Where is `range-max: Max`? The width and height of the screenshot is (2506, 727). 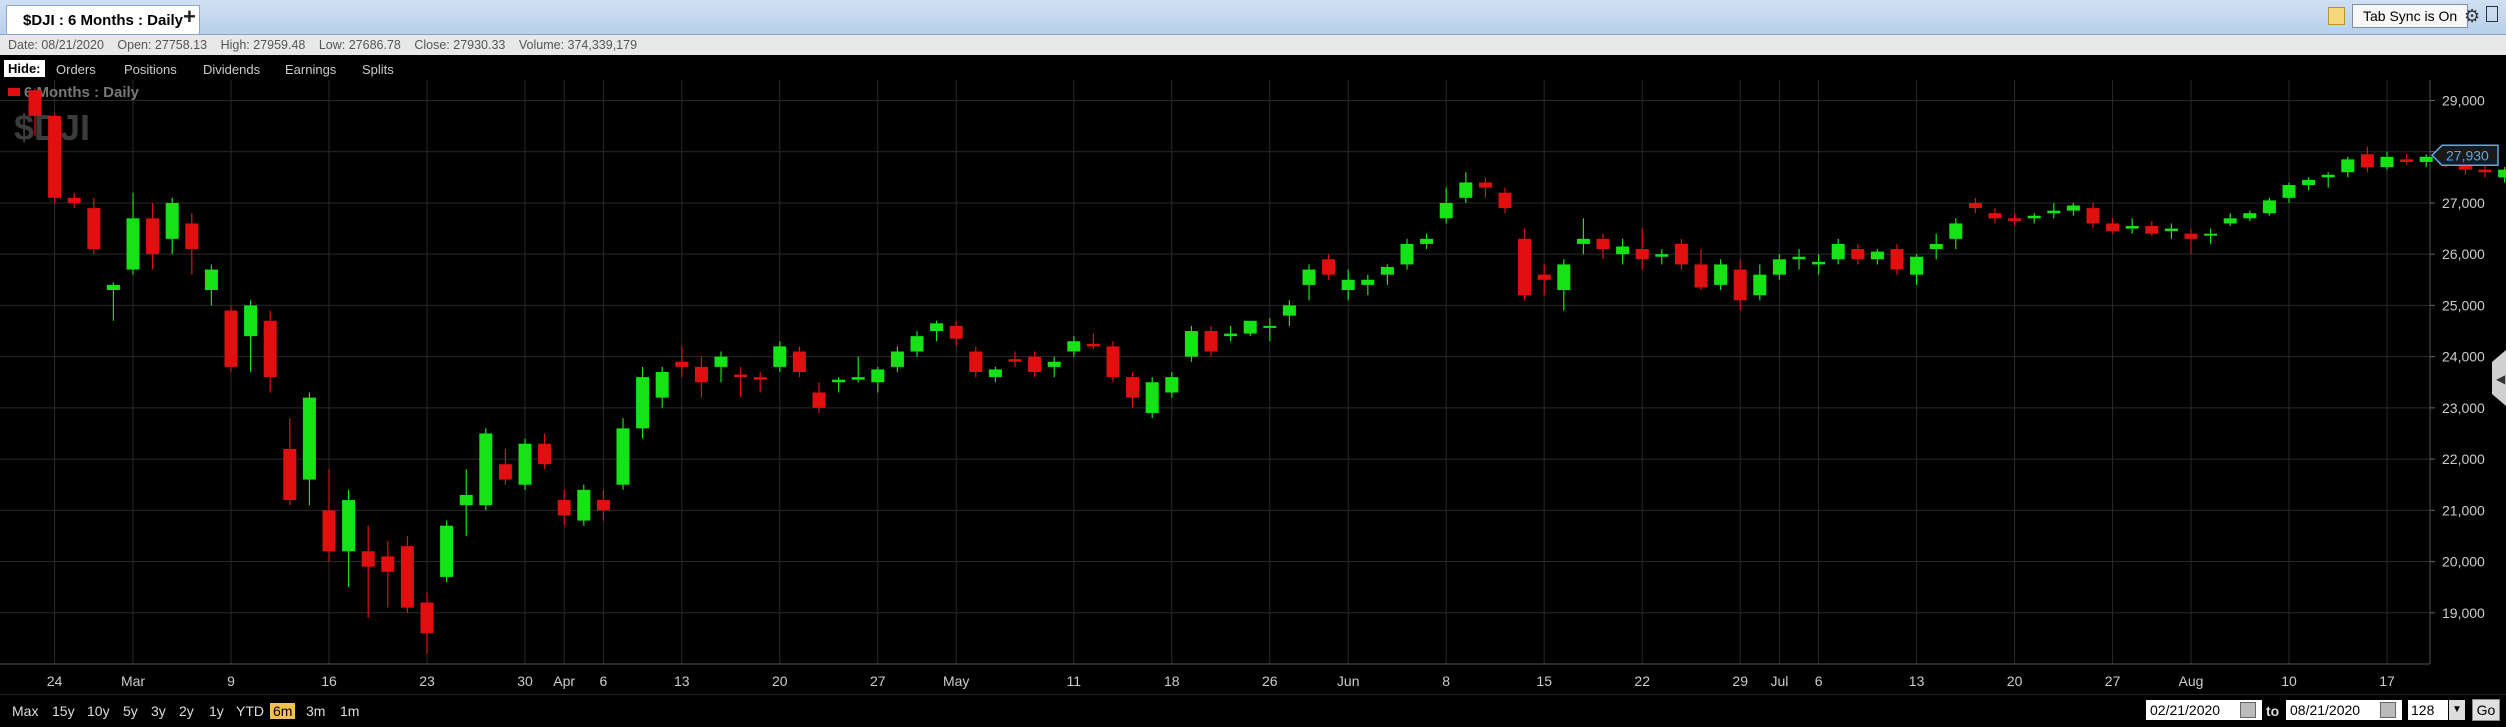 range-max: Max is located at coordinates (25, 711).